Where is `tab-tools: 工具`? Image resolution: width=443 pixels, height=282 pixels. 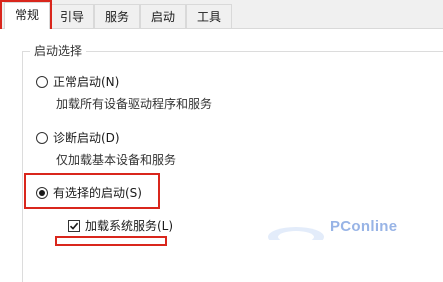 tab-tools: 工具 is located at coordinates (209, 16).